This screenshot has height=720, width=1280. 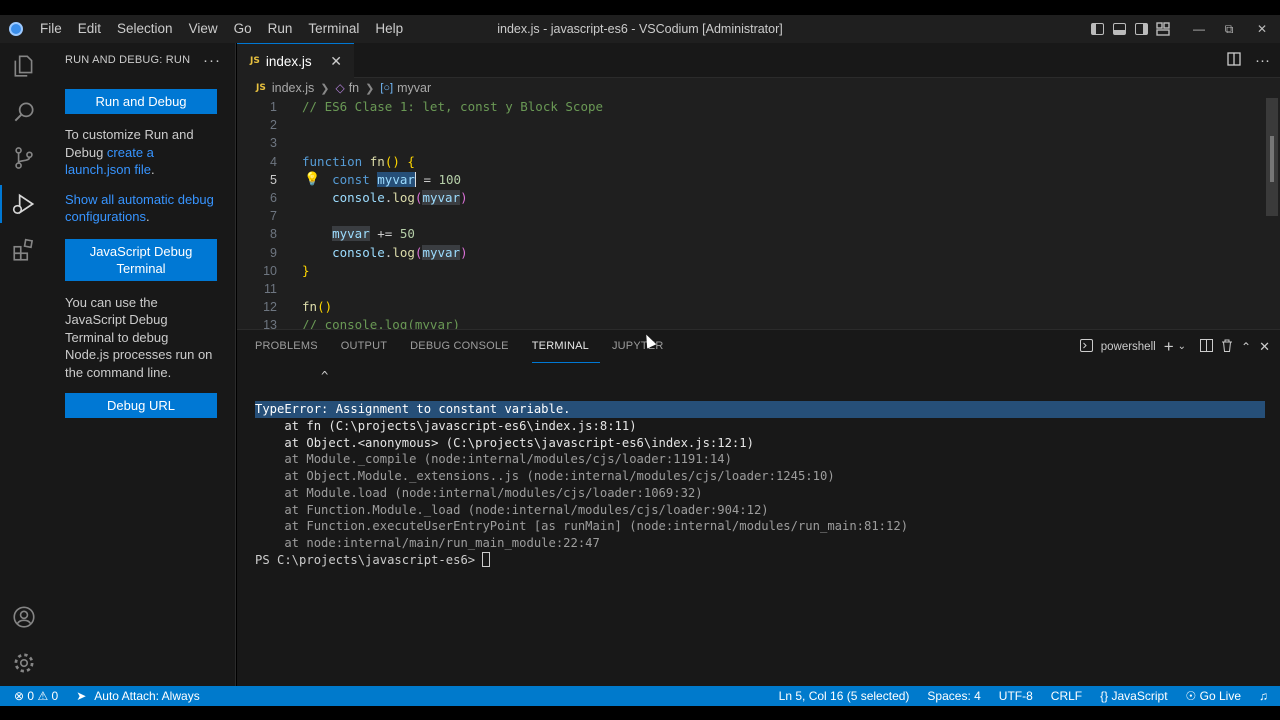 What do you see at coordinates (212, 60) in the screenshot?
I see `more-actions-icon: ···` at bounding box center [212, 60].